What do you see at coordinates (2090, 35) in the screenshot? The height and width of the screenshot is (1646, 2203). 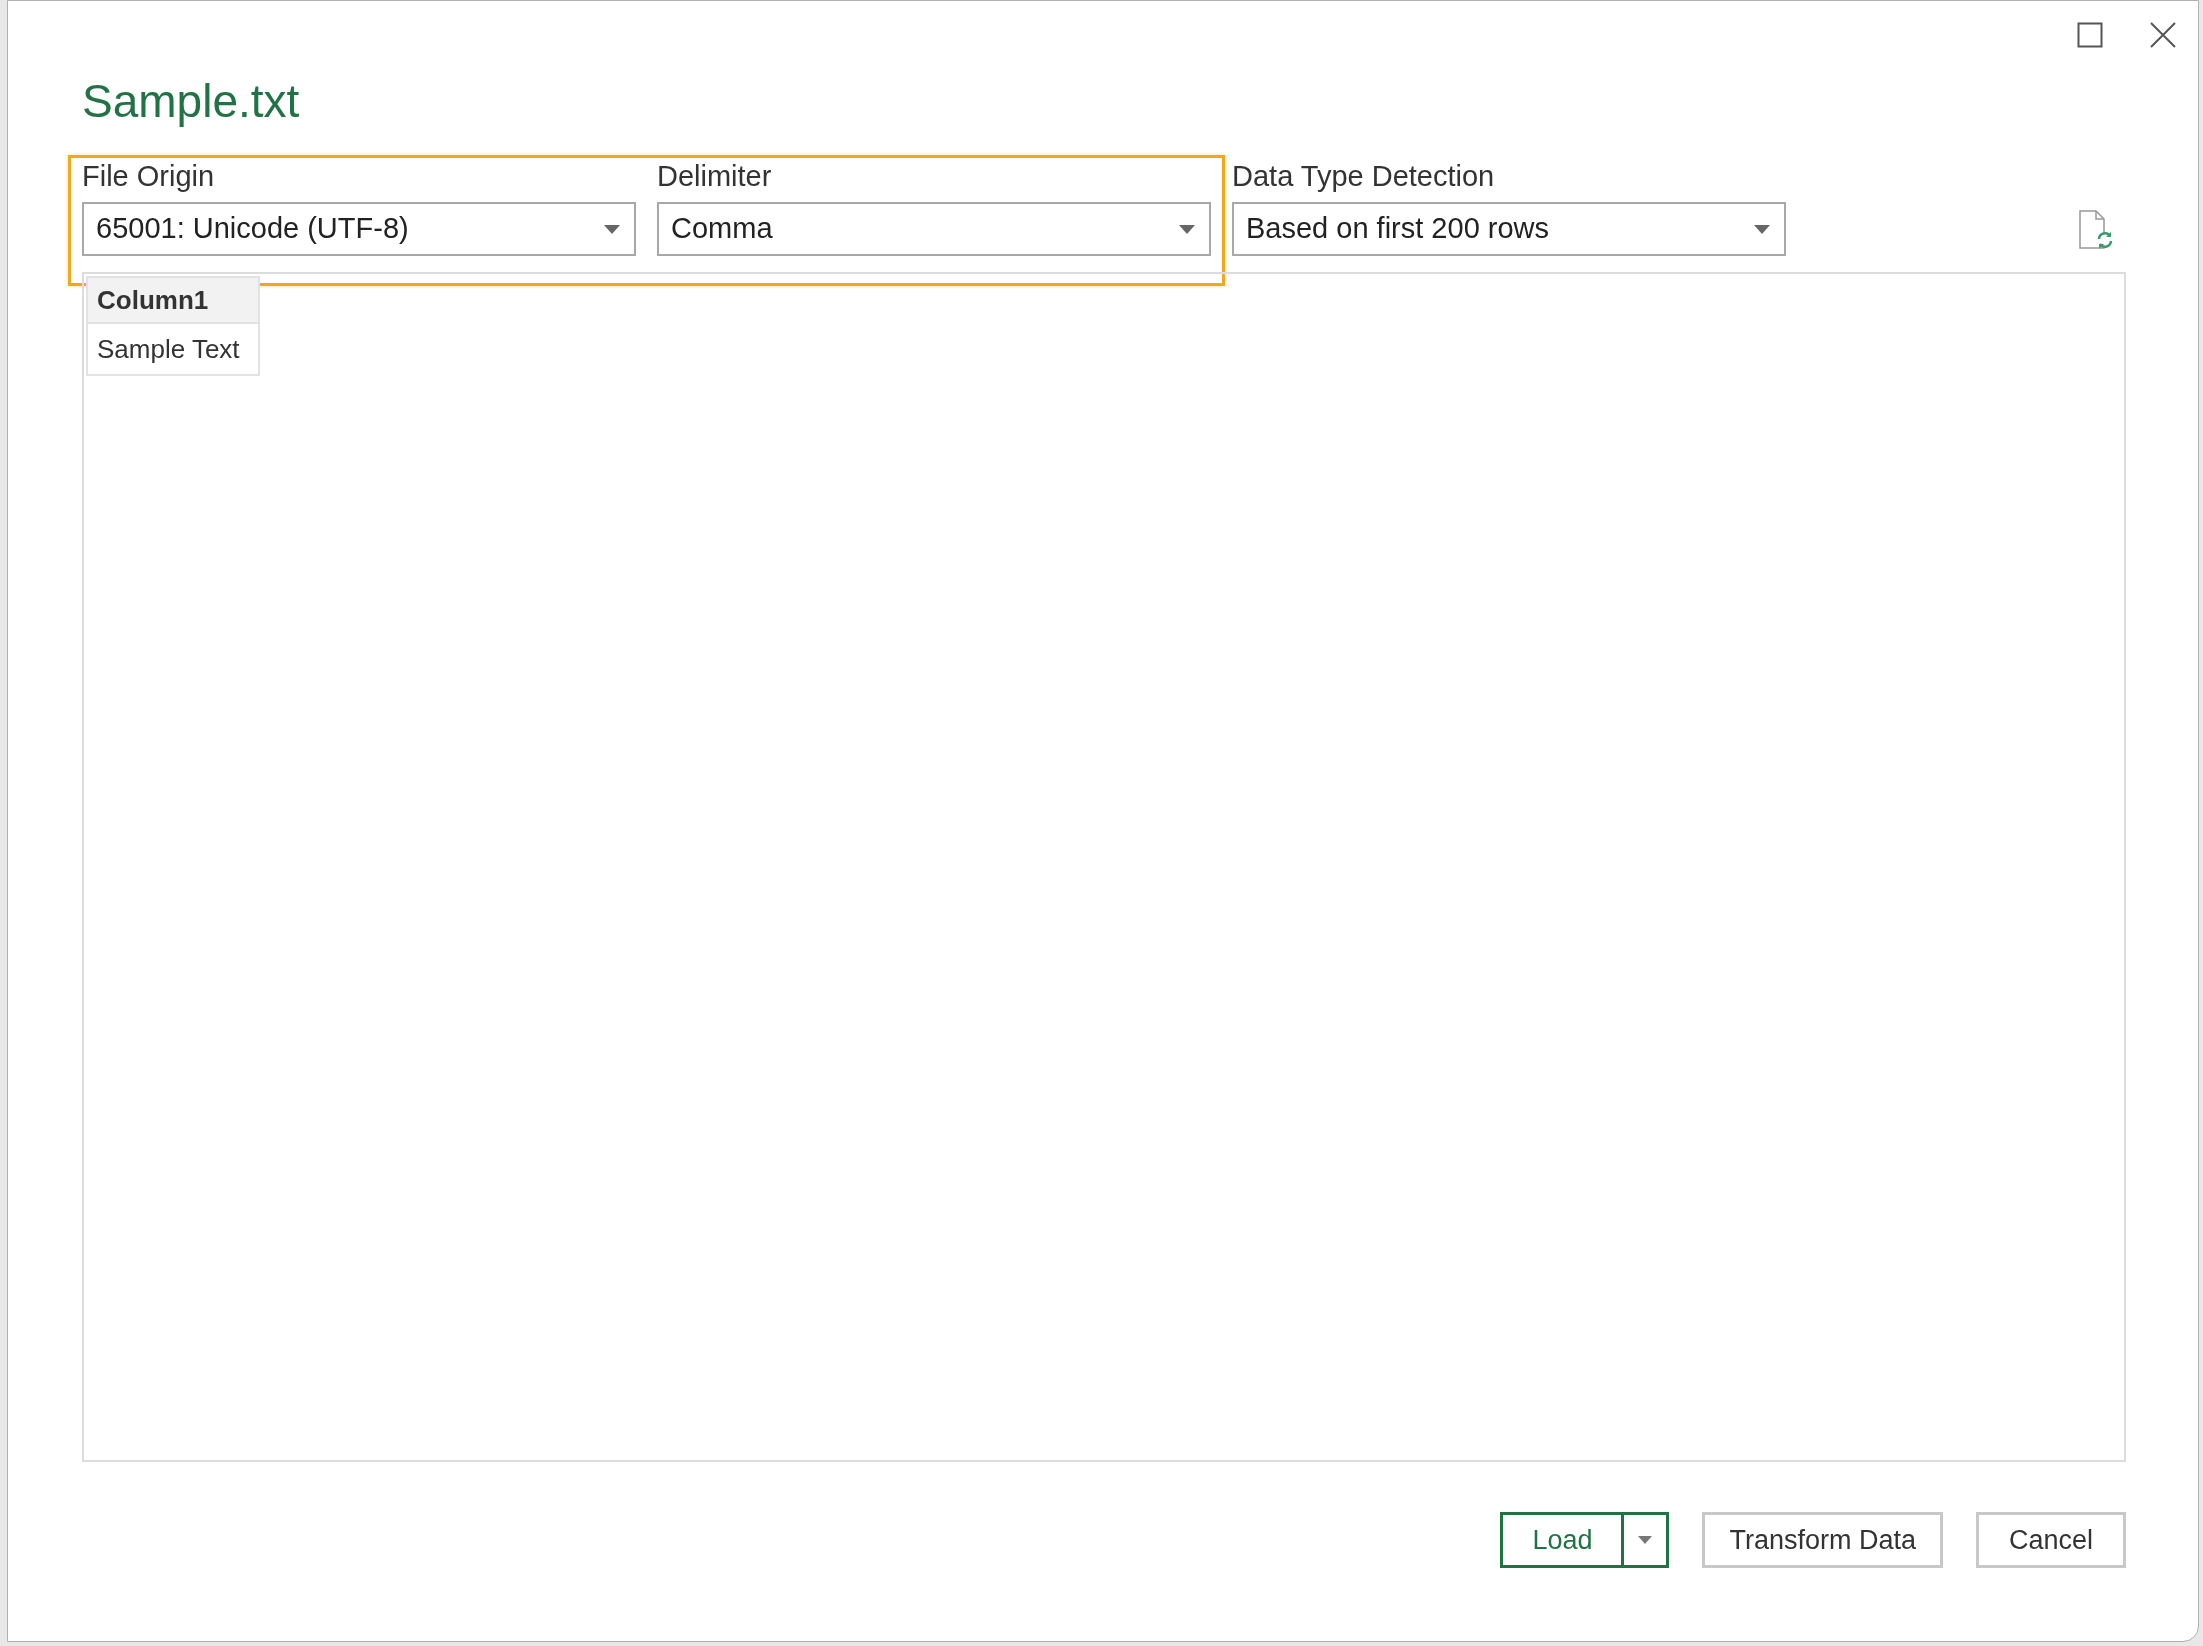 I see `maximize-button` at bounding box center [2090, 35].